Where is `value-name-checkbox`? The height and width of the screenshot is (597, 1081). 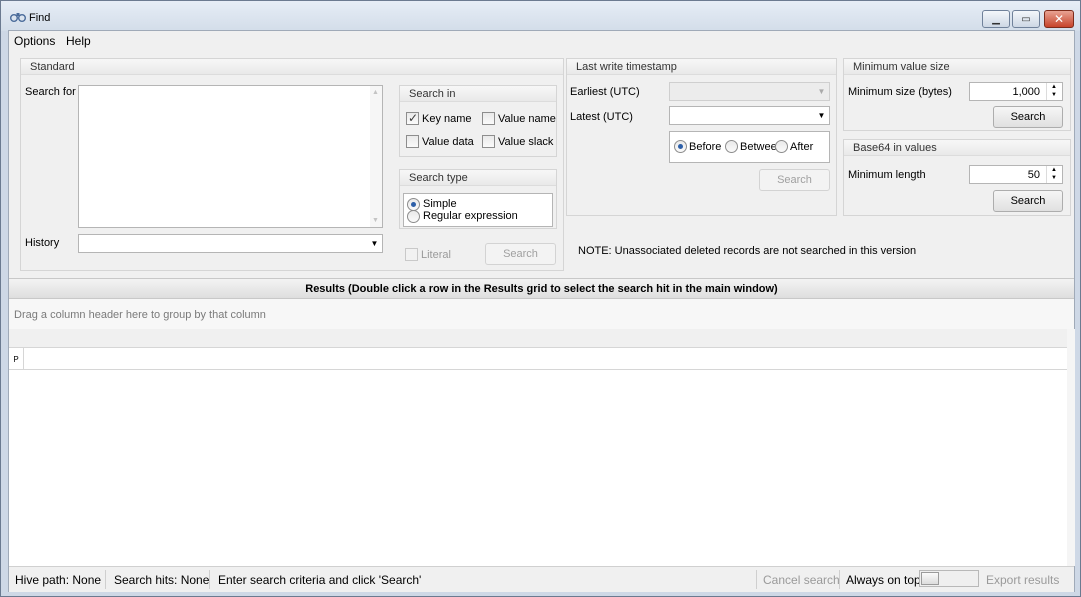
value-name-checkbox is located at coordinates (488, 118).